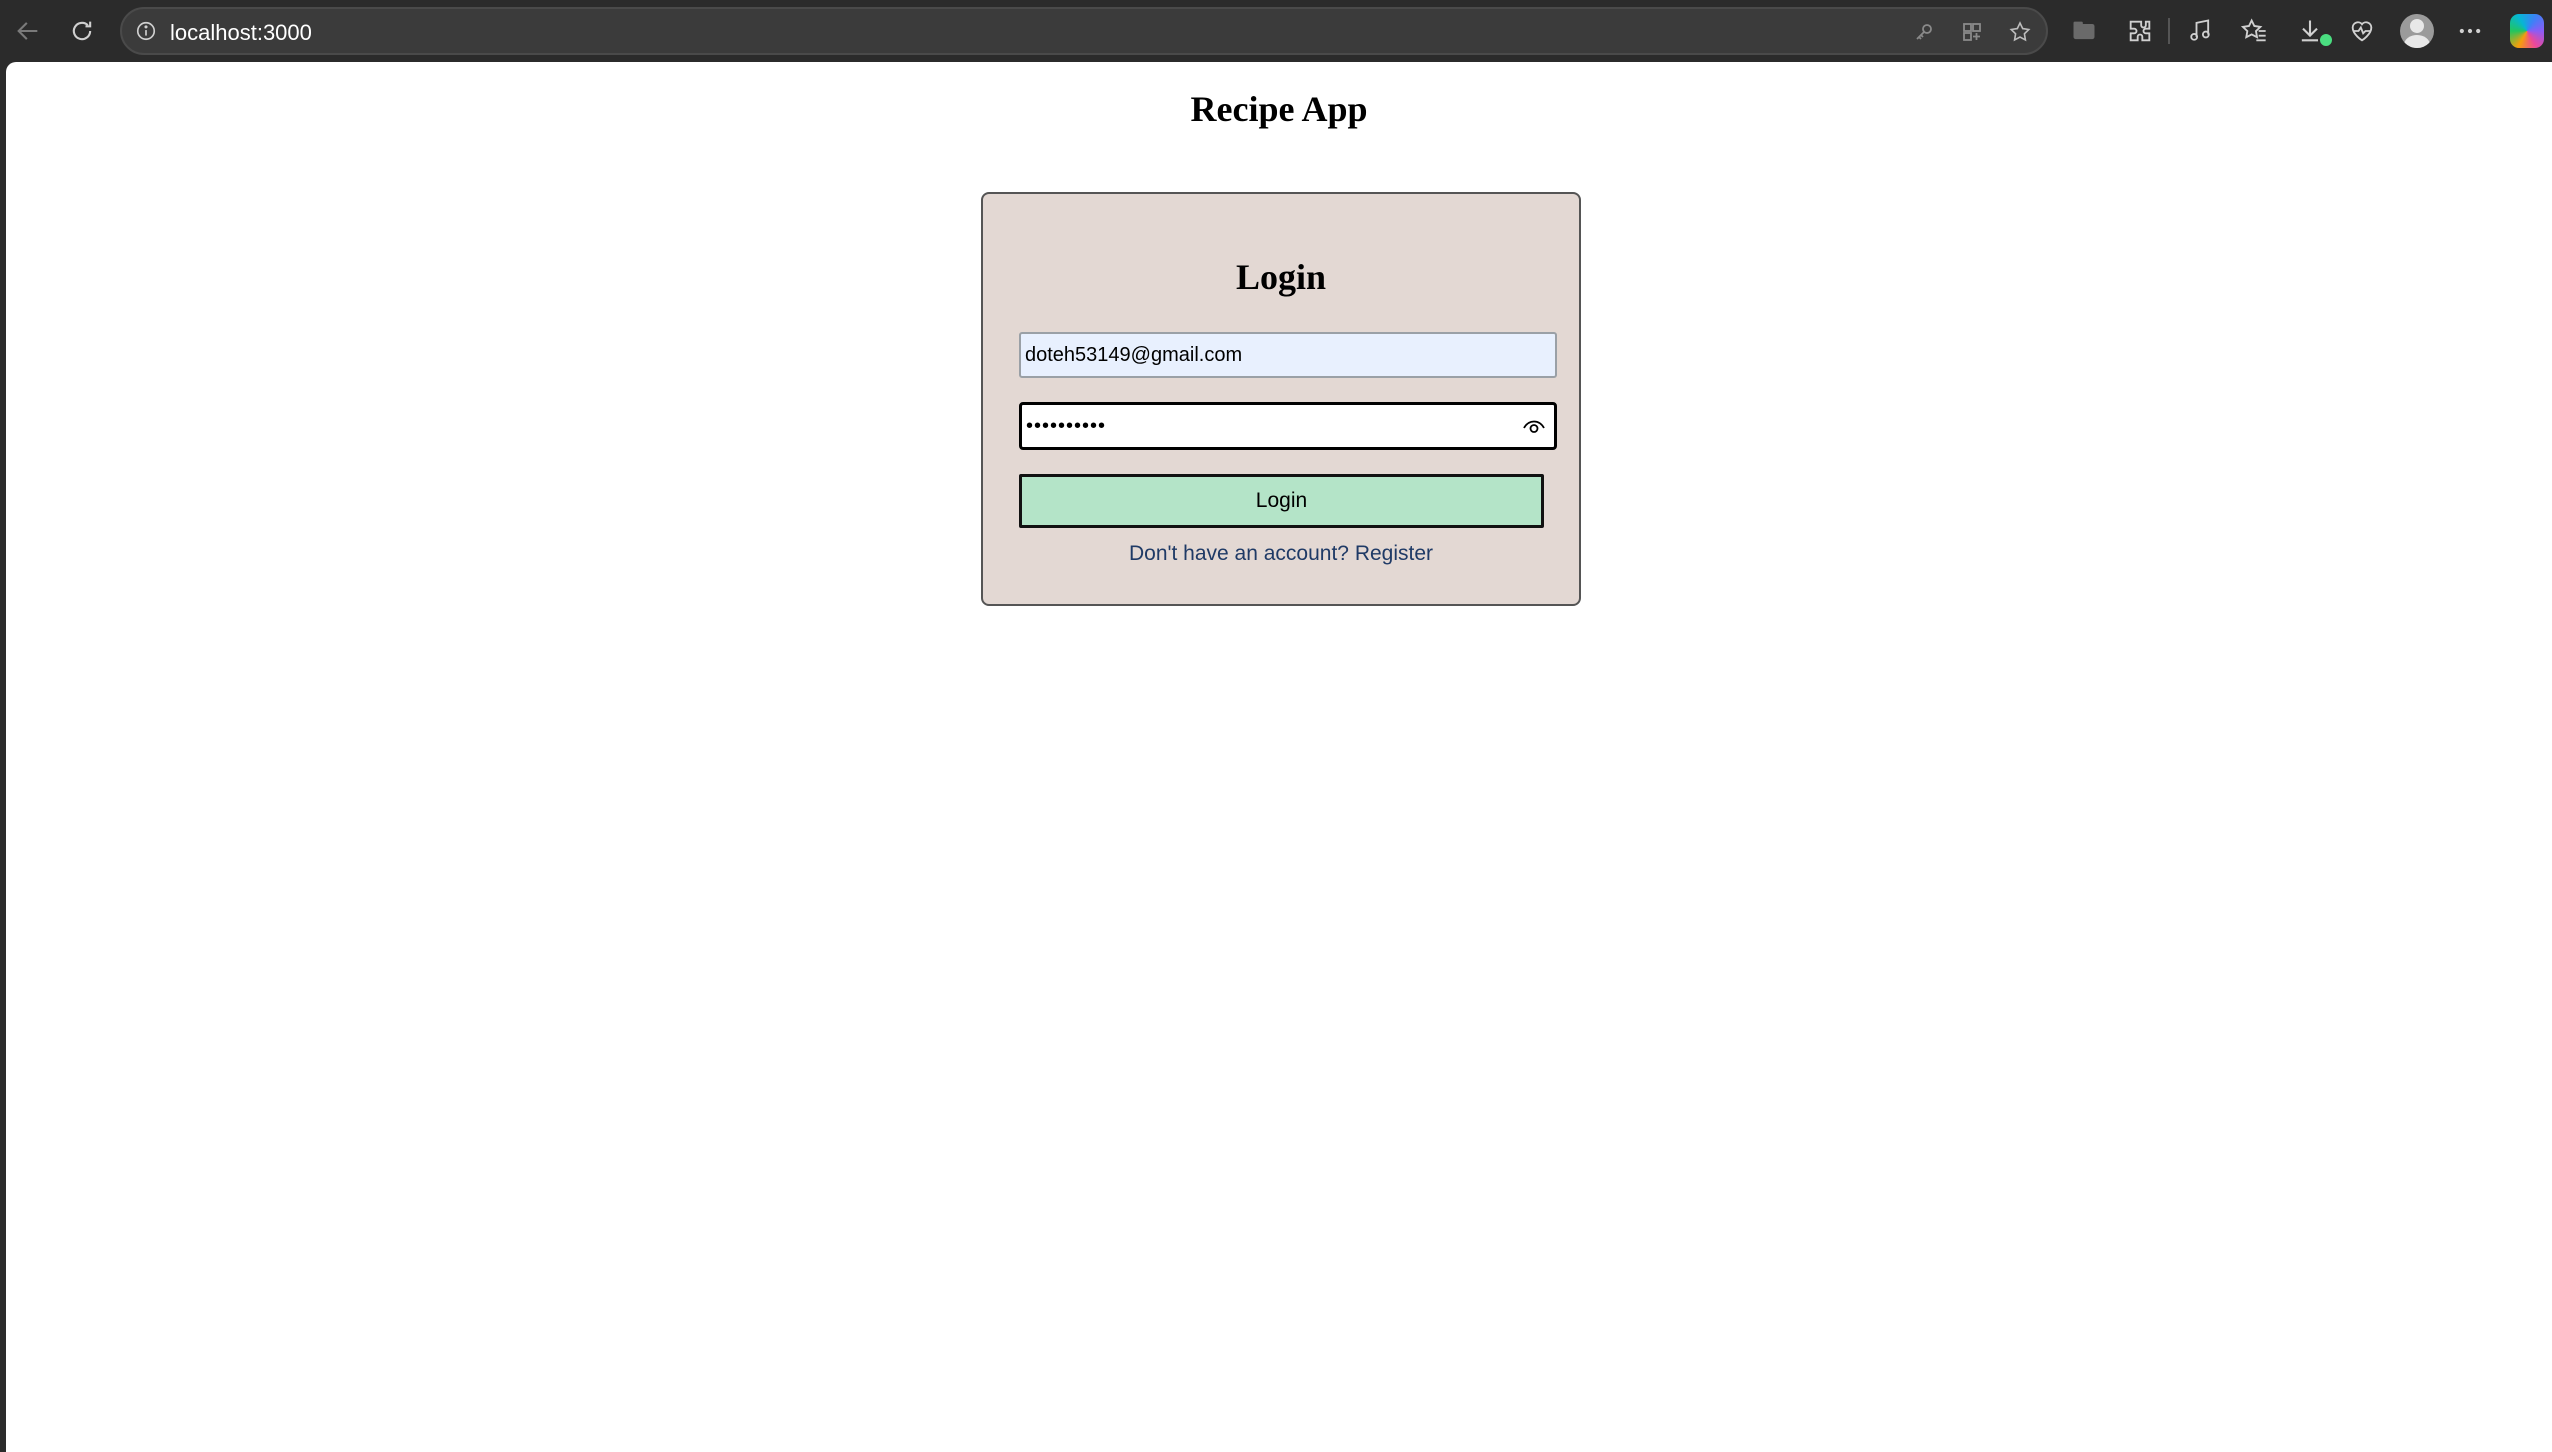  What do you see at coordinates (2020, 32) in the screenshot?
I see `star-icon` at bounding box center [2020, 32].